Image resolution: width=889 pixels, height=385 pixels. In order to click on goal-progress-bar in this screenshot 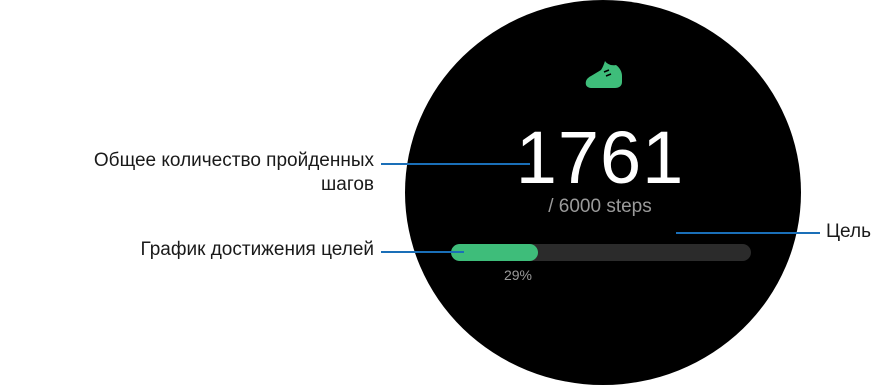, I will do `click(601, 252)`.